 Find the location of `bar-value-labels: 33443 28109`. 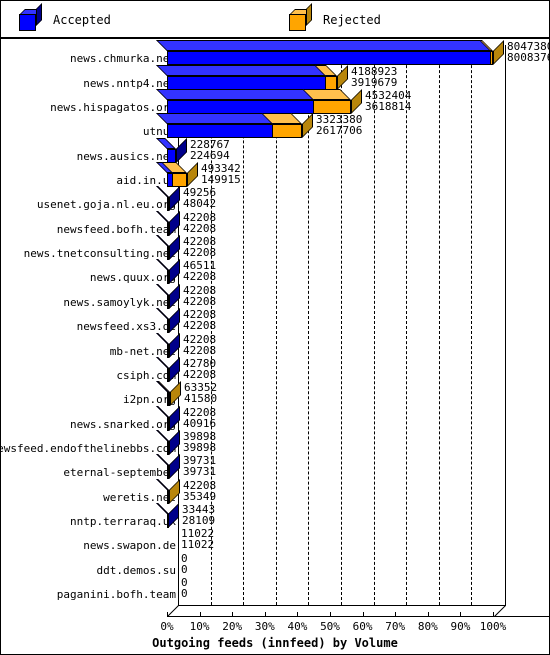

bar-value-labels: 33443 28109 is located at coordinates (198, 515).